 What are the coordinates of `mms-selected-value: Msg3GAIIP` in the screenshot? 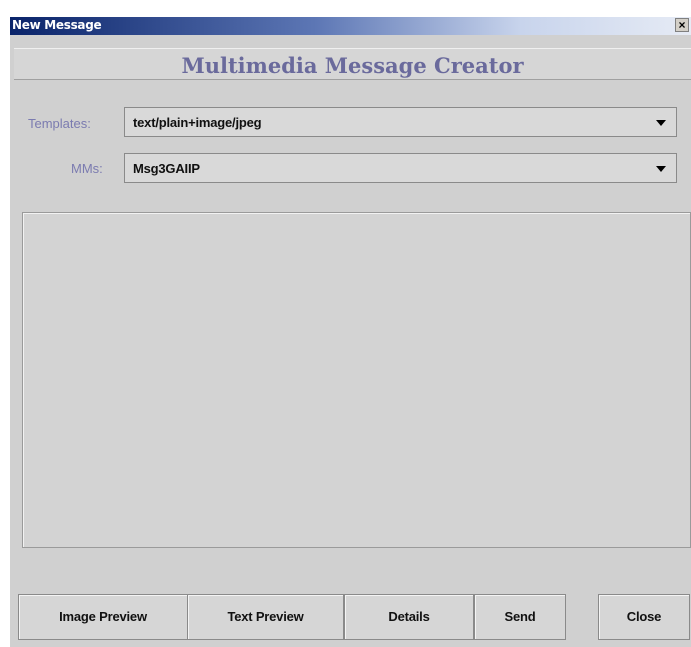 It's located at (166, 168).